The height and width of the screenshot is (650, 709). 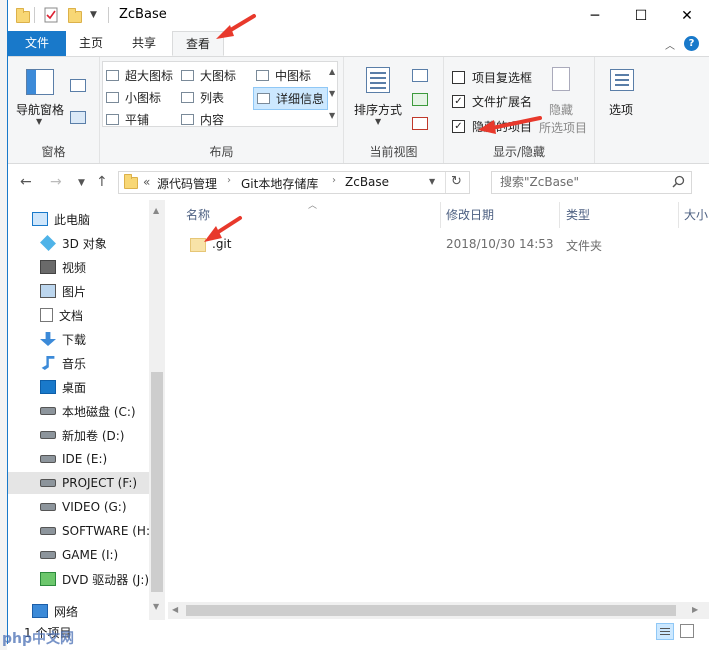 I want to click on hide-selected-button: 隐藏, so click(x=561, y=109).